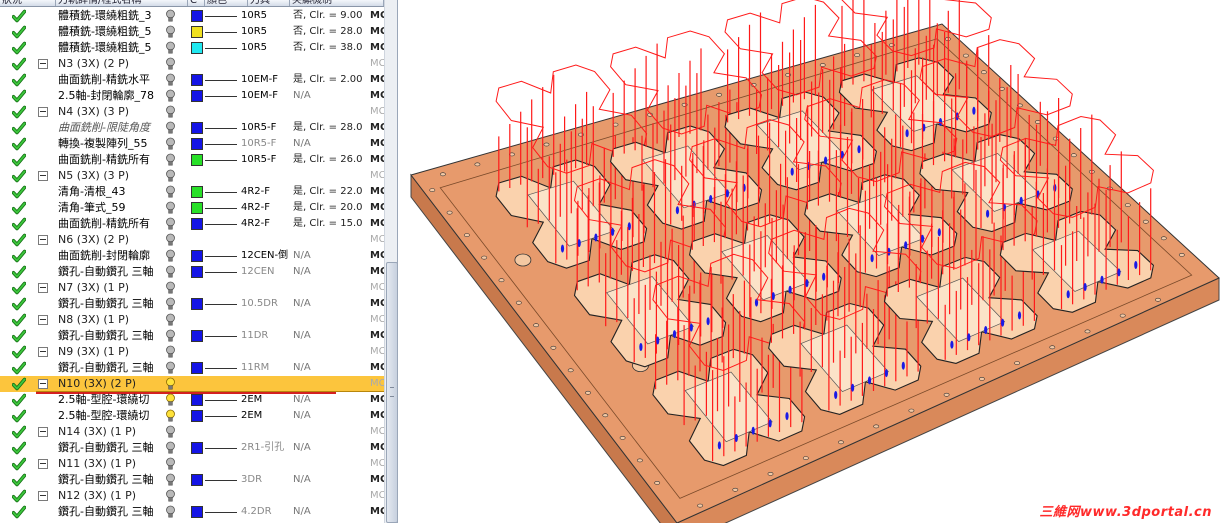 This screenshot has height=523, width=1220. I want to click on column-header-tool: 刀具, so click(269, 3).